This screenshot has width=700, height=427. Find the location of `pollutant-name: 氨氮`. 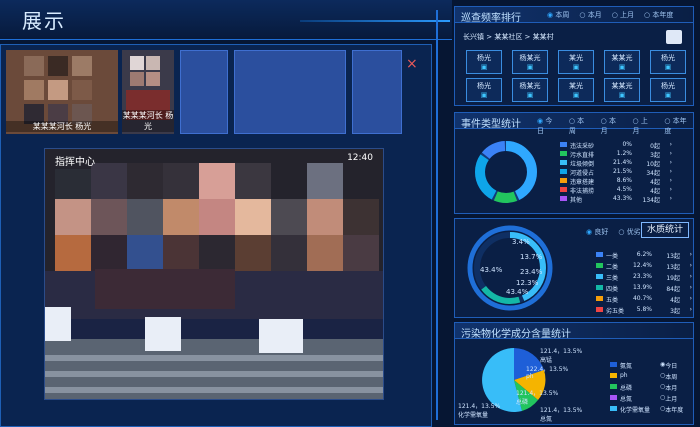

pollutant-name: 氨氮 is located at coordinates (626, 366).